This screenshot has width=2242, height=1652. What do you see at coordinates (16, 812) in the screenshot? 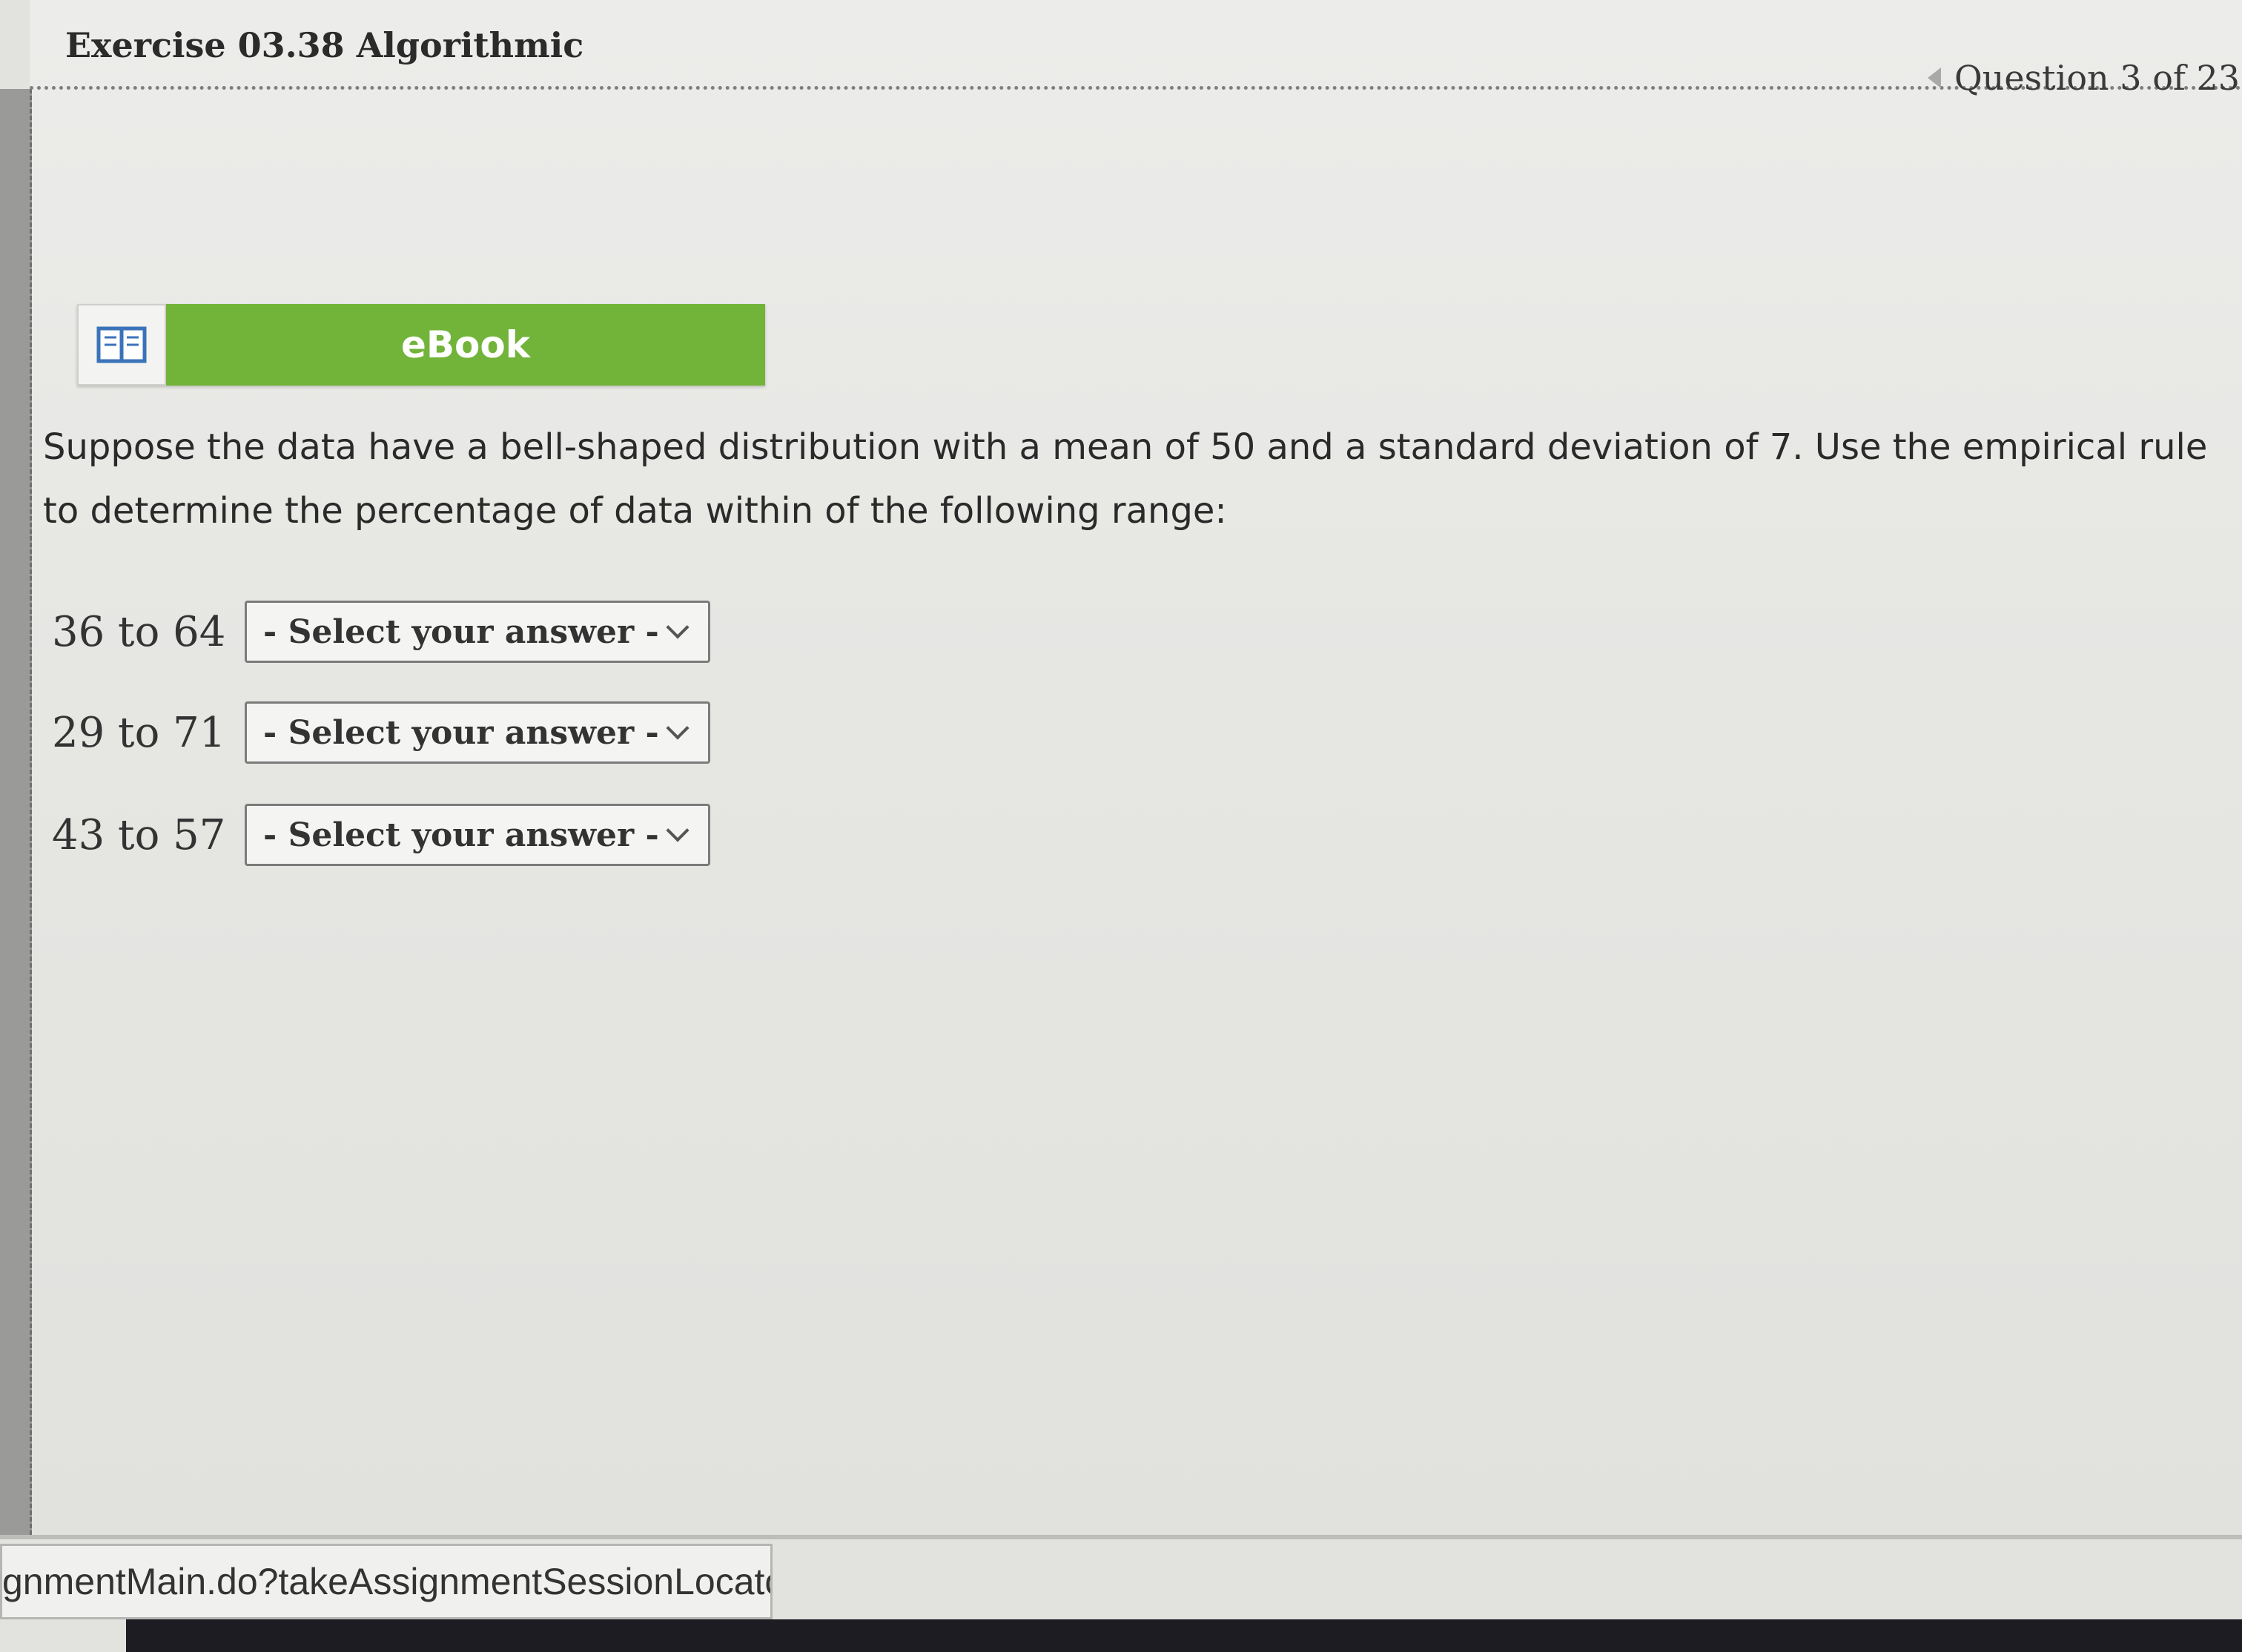
I see `left-edge-strip` at bounding box center [16, 812].